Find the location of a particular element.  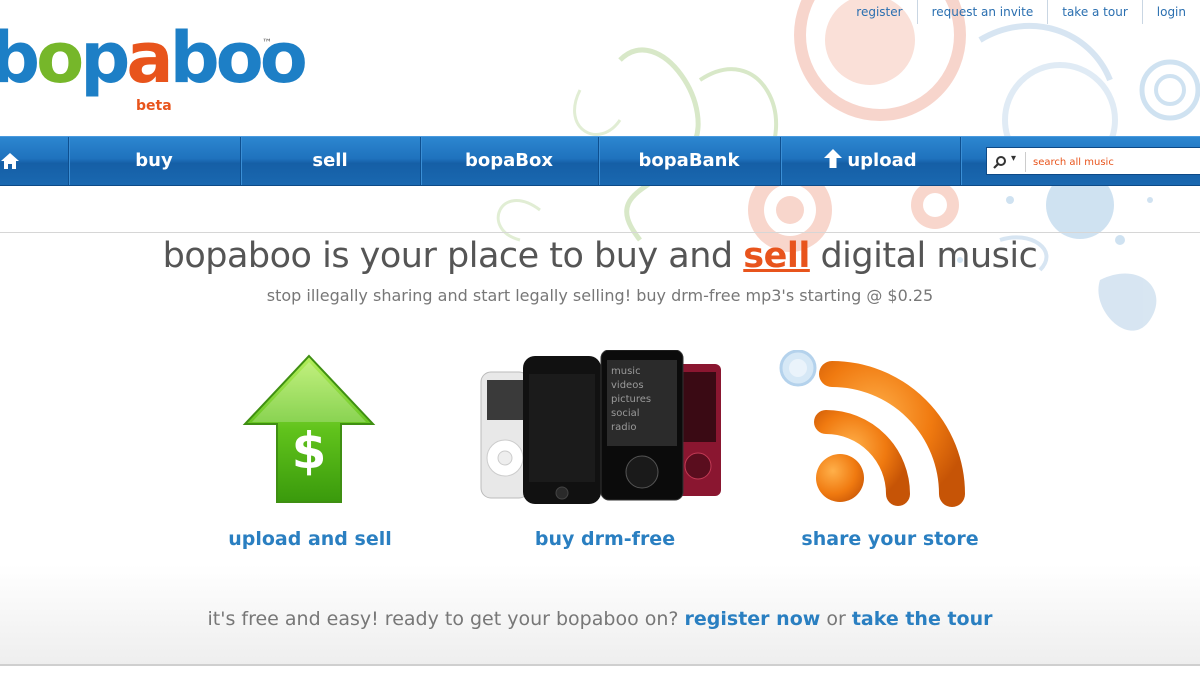

nav-upload-label: upload is located at coordinates (882, 160).